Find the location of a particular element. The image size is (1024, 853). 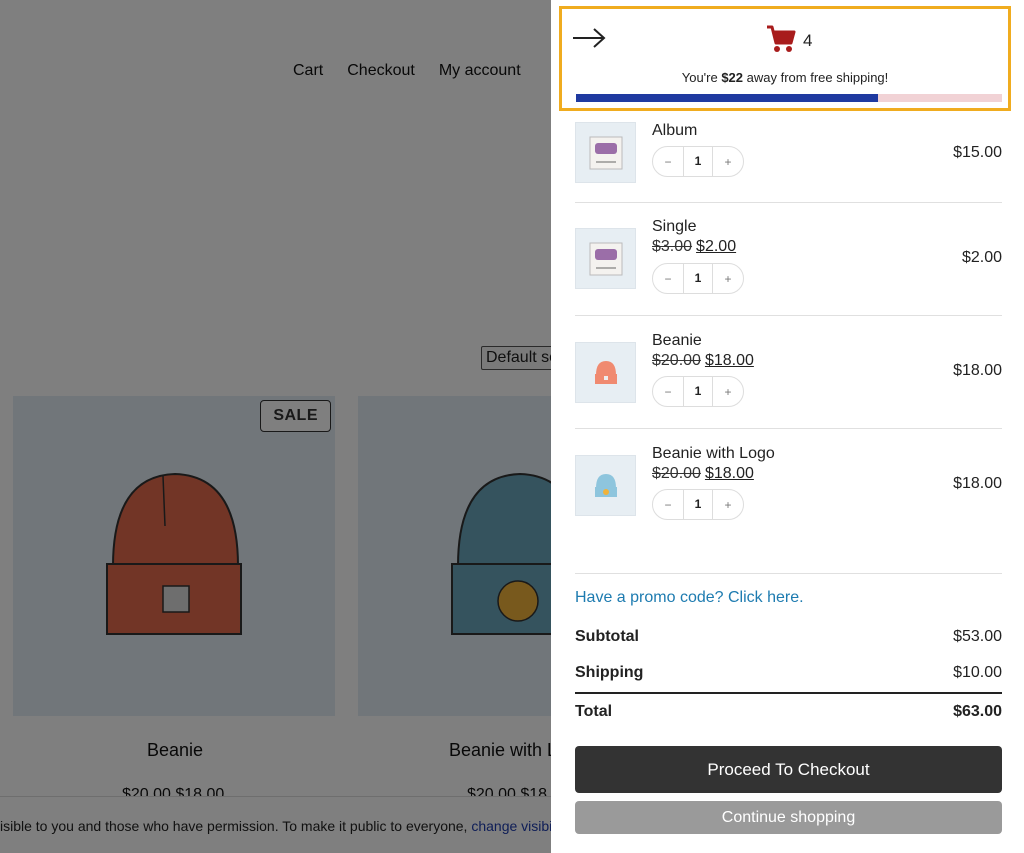

beanie-logo-thumb-icon is located at coordinates (605, 485).